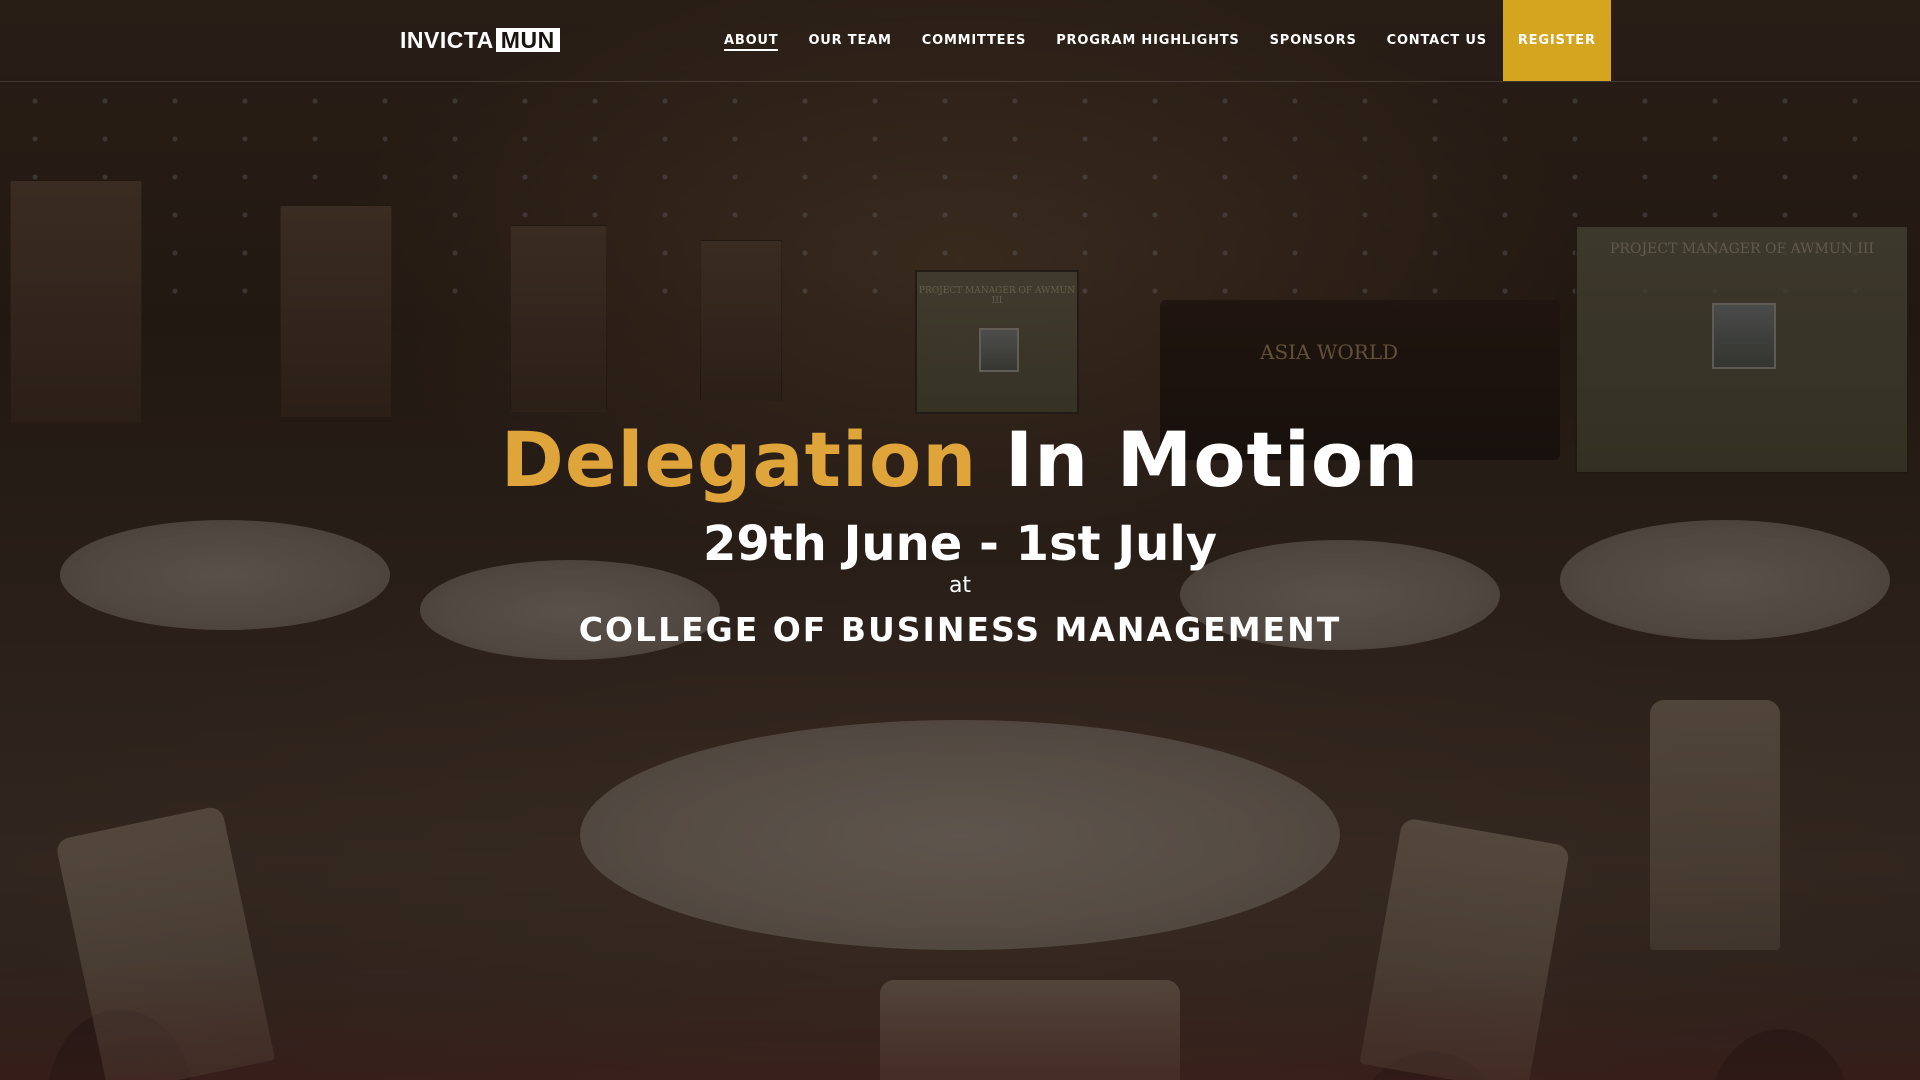 The height and width of the screenshot is (1080, 1920). Describe the element at coordinates (849, 40) in the screenshot. I see `nav-item-our-team: OUR TEAM` at that location.